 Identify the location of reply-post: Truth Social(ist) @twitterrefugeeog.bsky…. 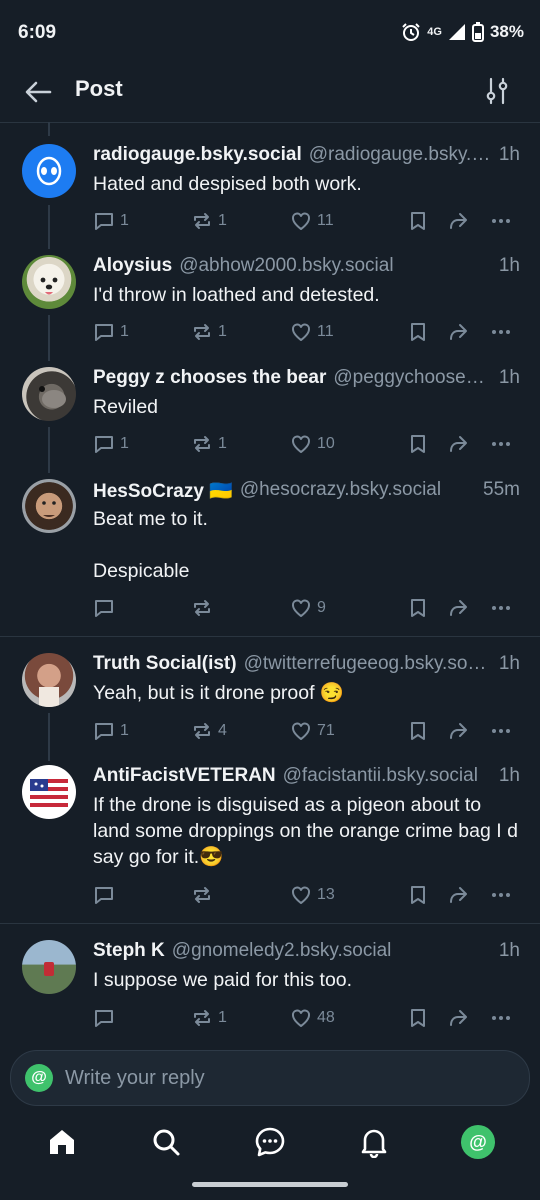
(270, 701).